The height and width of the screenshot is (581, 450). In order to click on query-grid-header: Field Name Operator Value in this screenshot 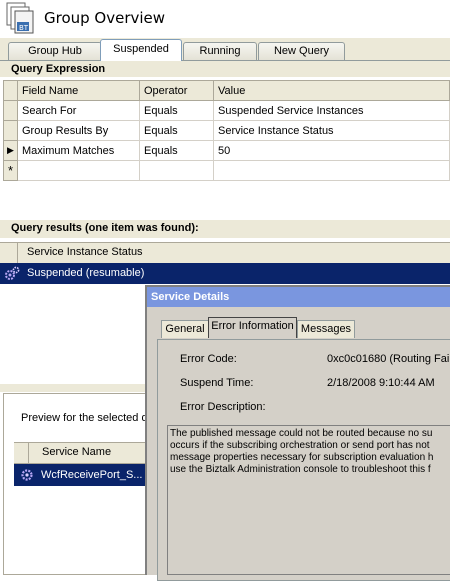, I will do `click(226, 90)`.